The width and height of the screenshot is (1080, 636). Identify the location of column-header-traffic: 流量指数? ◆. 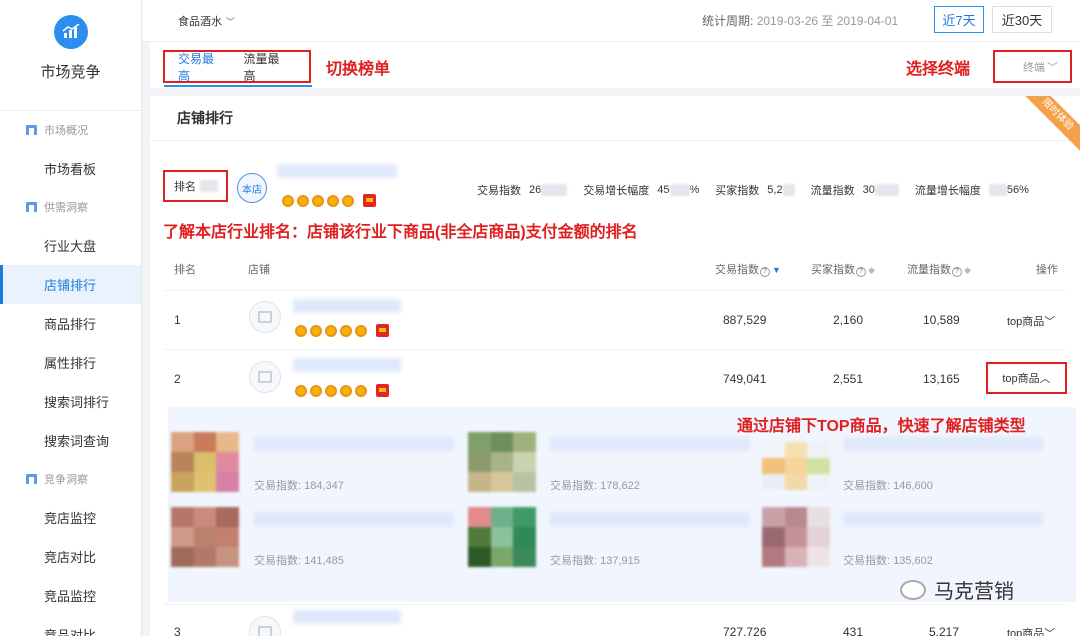
(939, 269).